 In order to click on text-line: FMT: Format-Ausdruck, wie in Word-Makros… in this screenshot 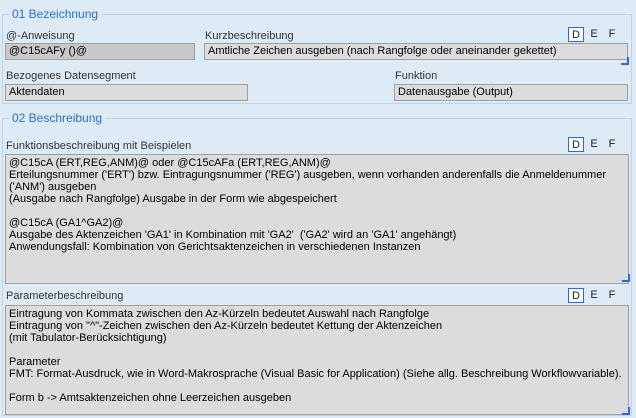, I will do `click(315, 374)`.